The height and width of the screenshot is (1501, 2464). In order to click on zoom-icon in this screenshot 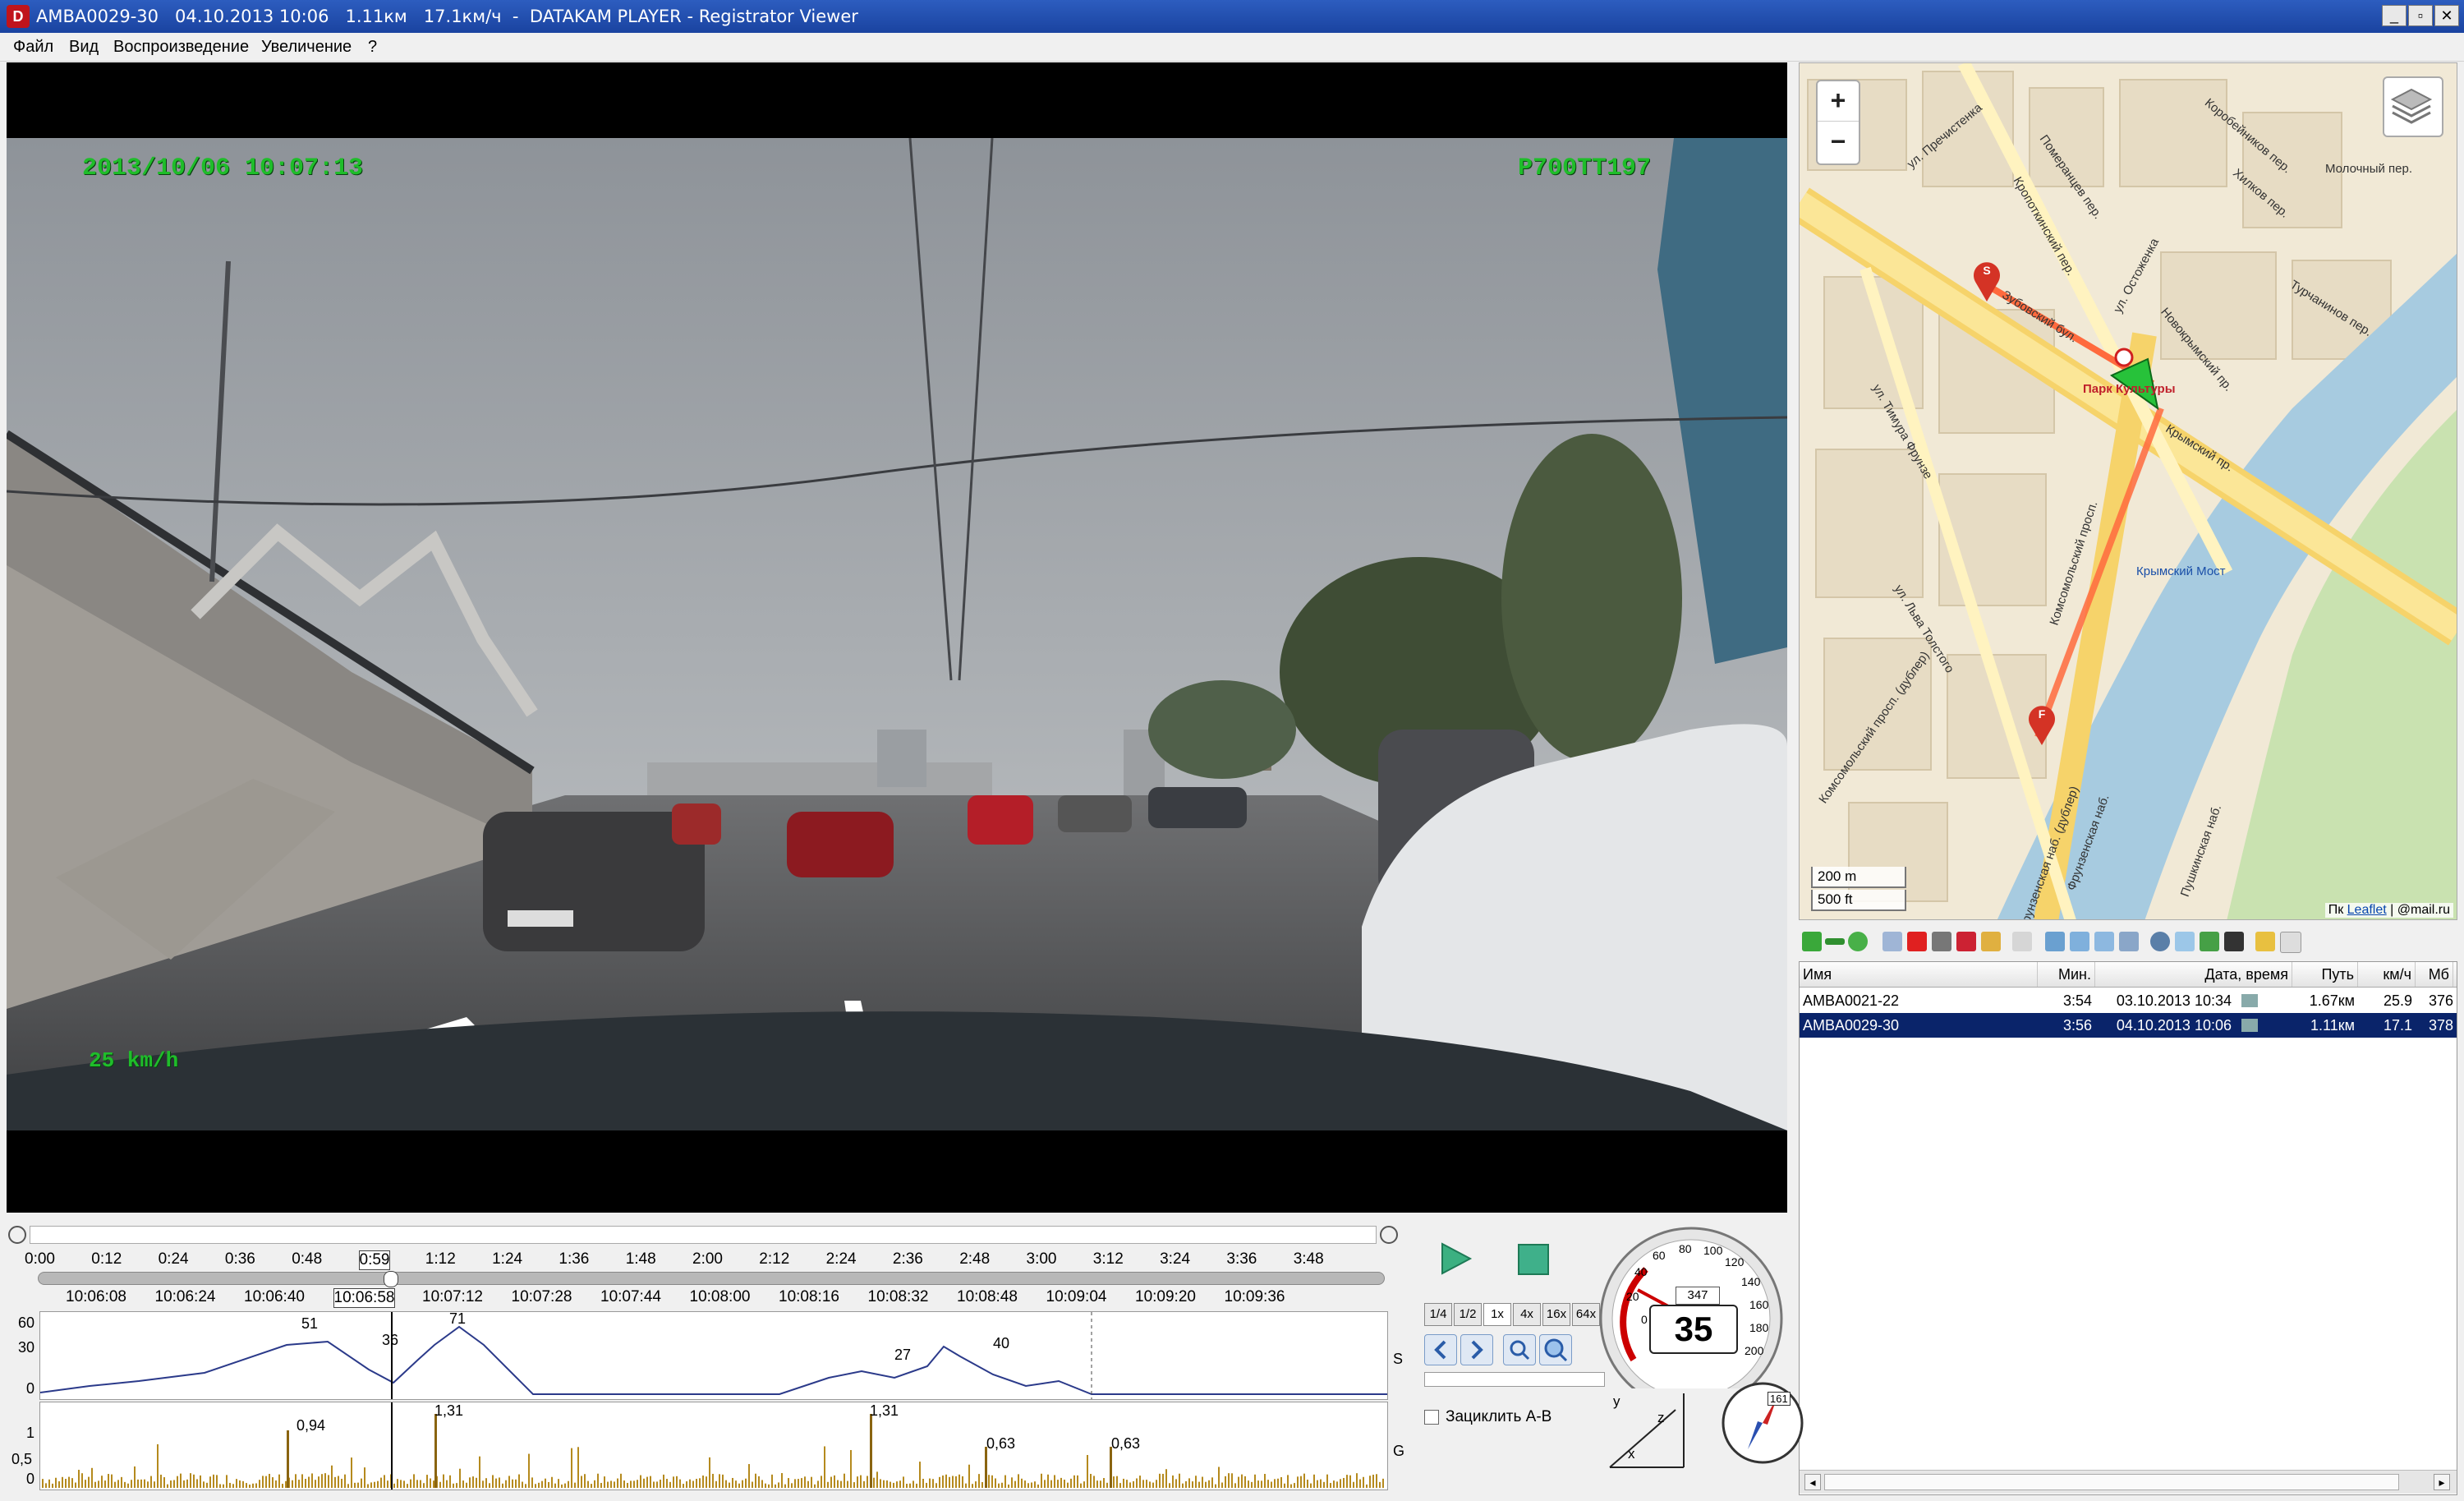, I will do `click(2129, 942)`.